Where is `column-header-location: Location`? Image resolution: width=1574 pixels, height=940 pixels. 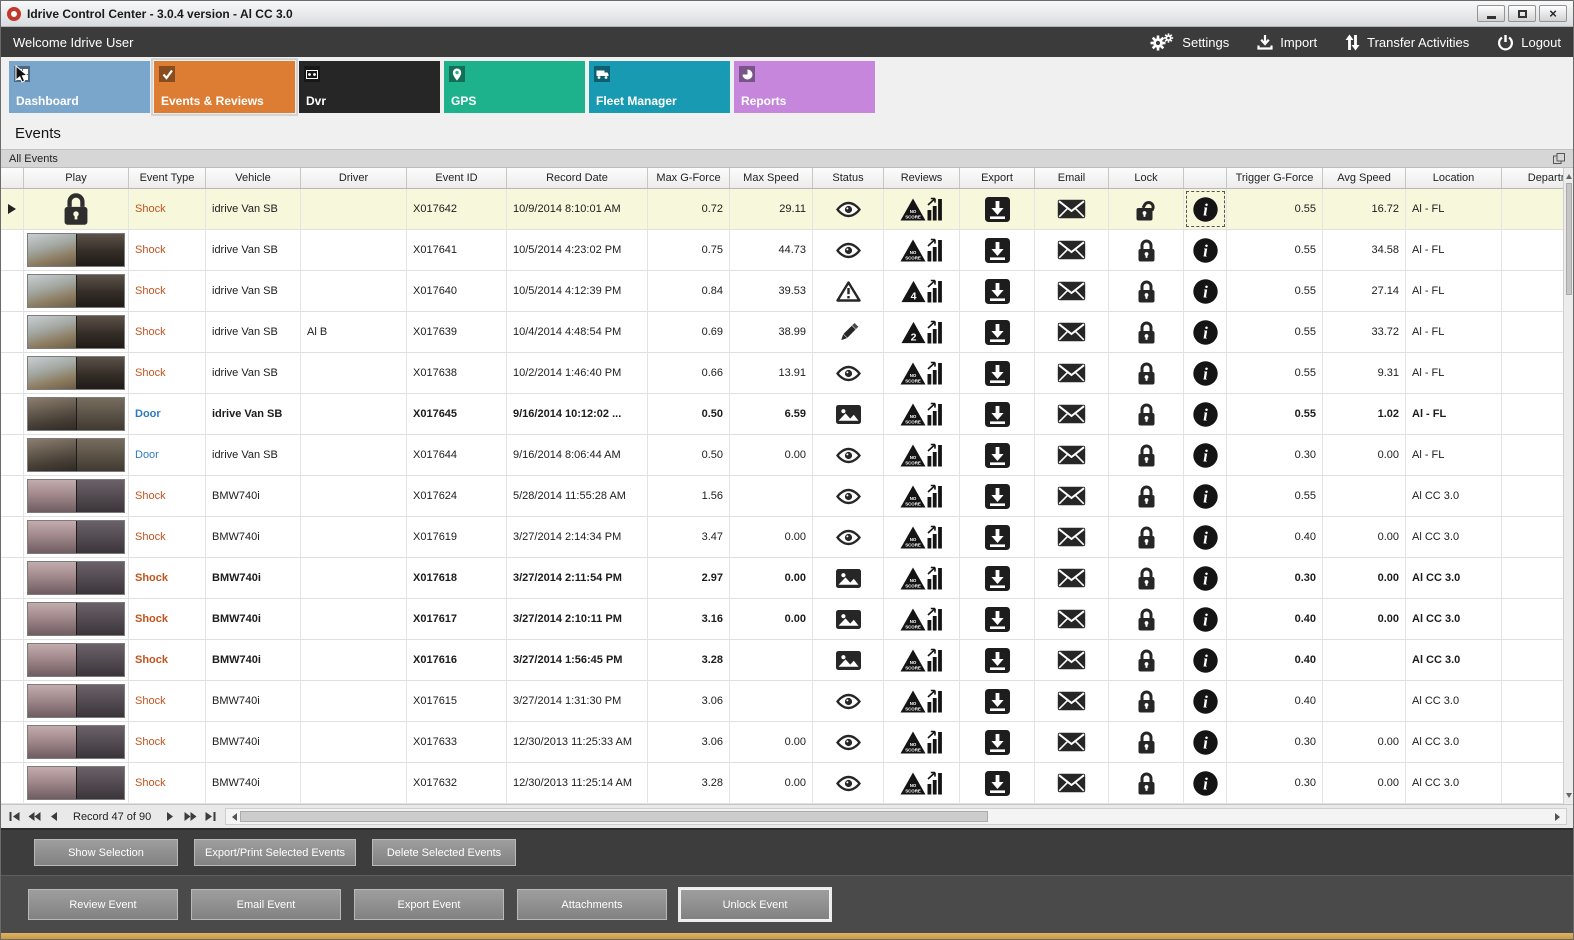
column-header-location: Location is located at coordinates (1454, 178).